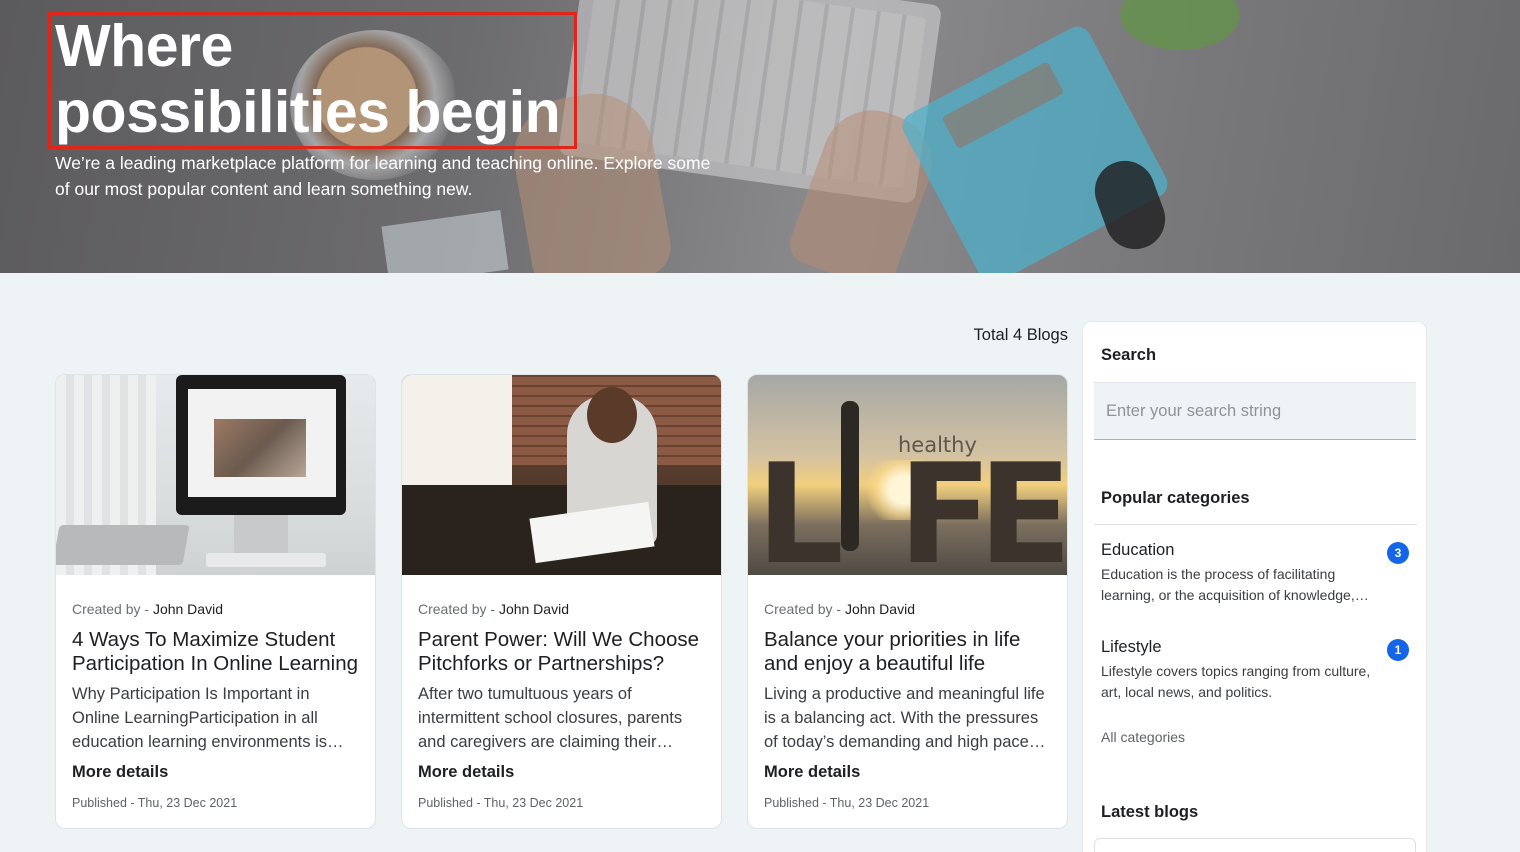  Describe the element at coordinates (1022, 505) in the screenshot. I see `thumbnail-letter: E` at that location.